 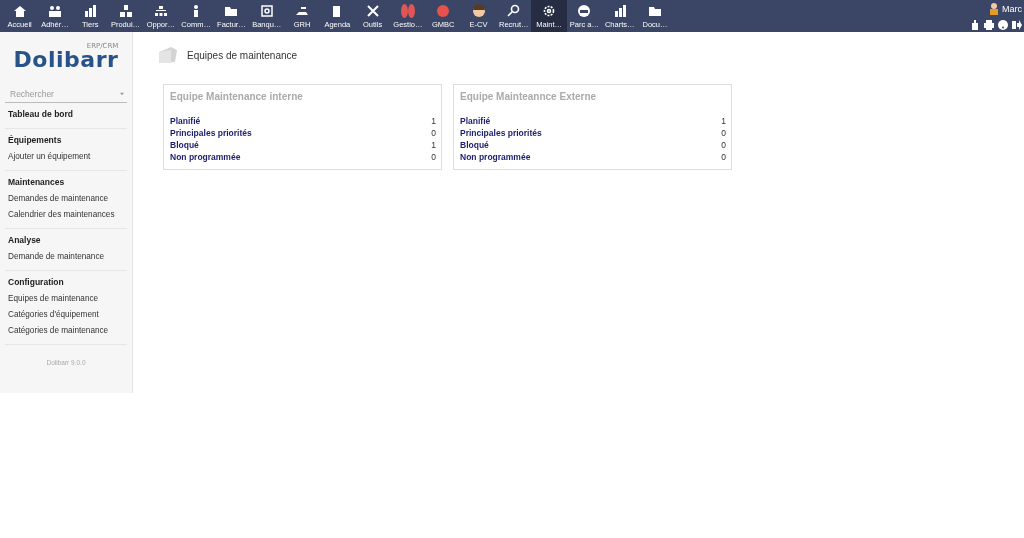 I want to click on page-title: Equipes de maintenance, so click(x=242, y=55).